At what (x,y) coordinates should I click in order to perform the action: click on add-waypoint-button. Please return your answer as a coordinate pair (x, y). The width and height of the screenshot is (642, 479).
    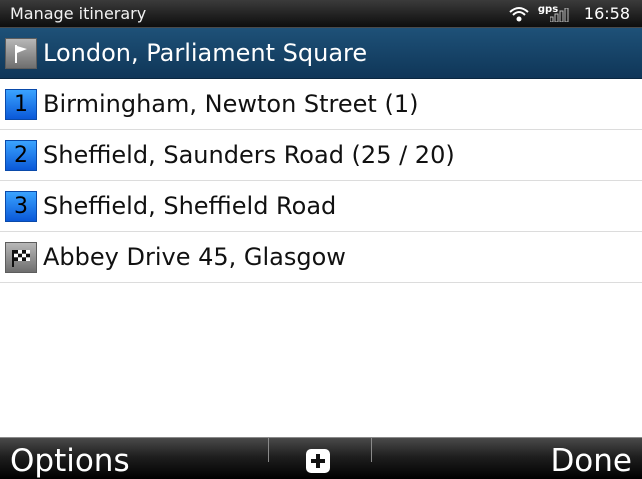
    Looking at the image, I should click on (318, 461).